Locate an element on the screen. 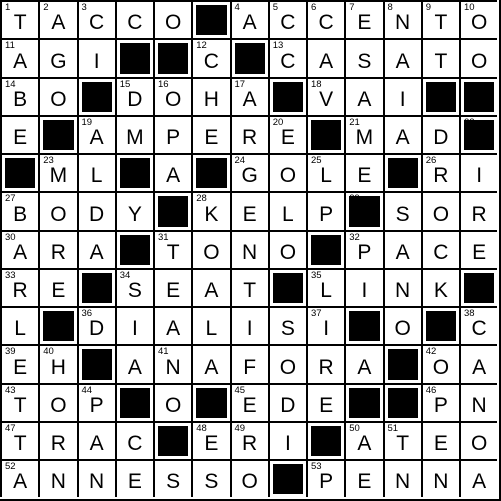 The image size is (501, 501). grid-cell: 26 R is located at coordinates (439, 172).